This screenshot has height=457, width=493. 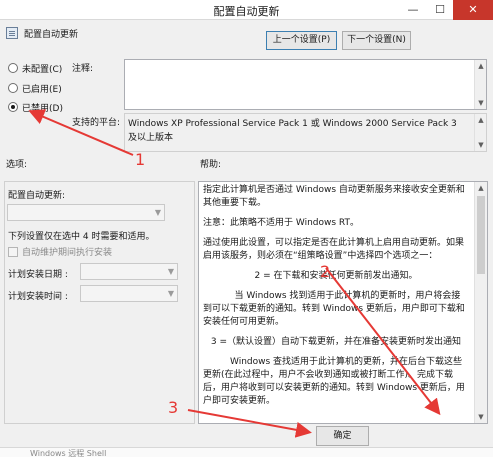 I want to click on annotation-number-1: 1, so click(x=140, y=159).